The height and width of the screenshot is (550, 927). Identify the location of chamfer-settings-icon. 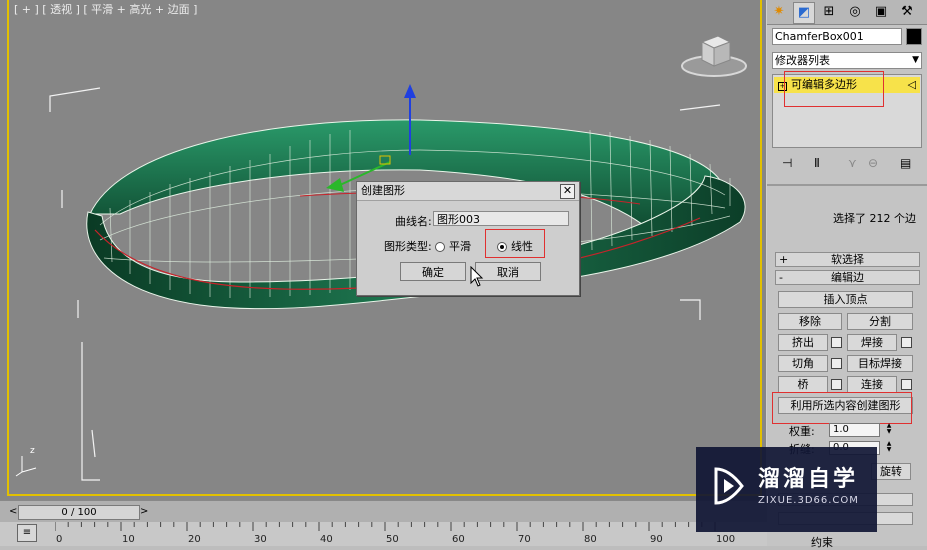
(836, 363).